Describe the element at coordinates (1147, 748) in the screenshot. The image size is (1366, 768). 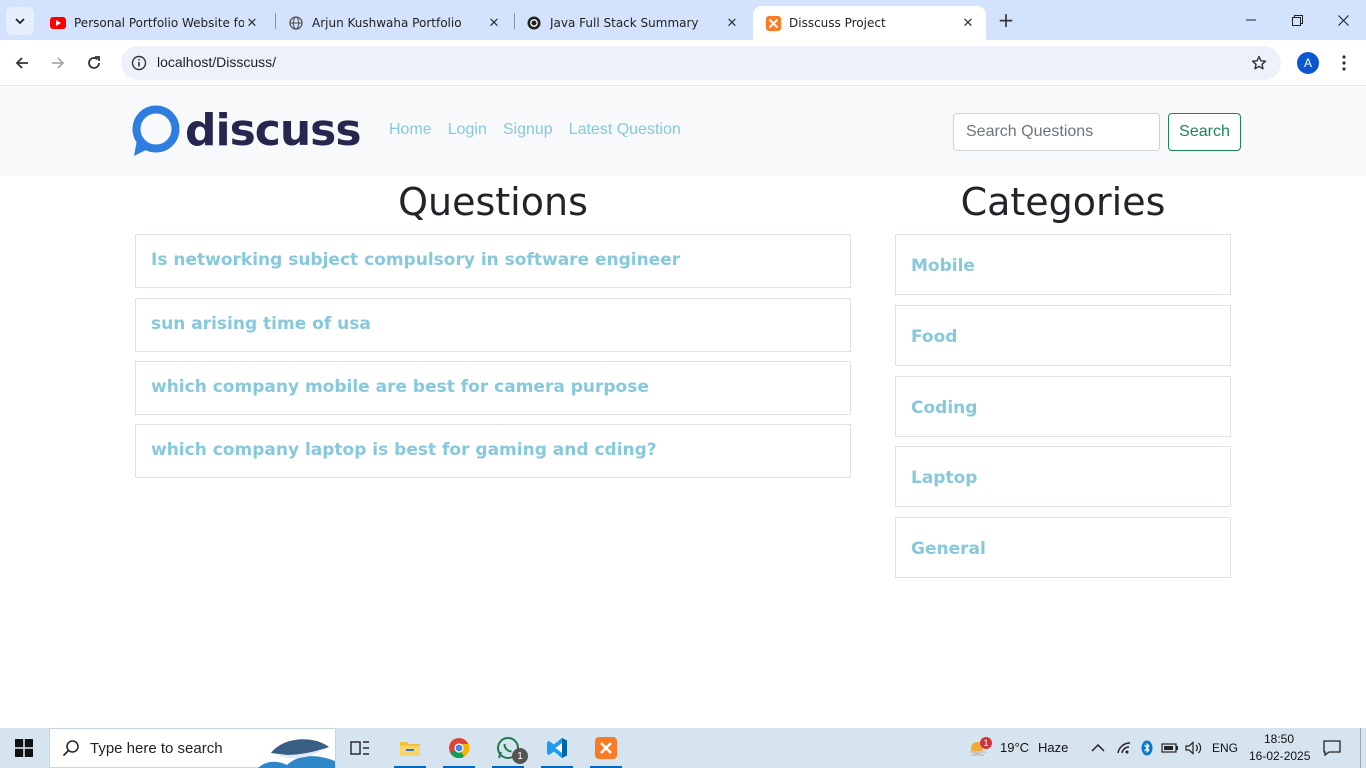
I see `bluetooth-icon` at that location.